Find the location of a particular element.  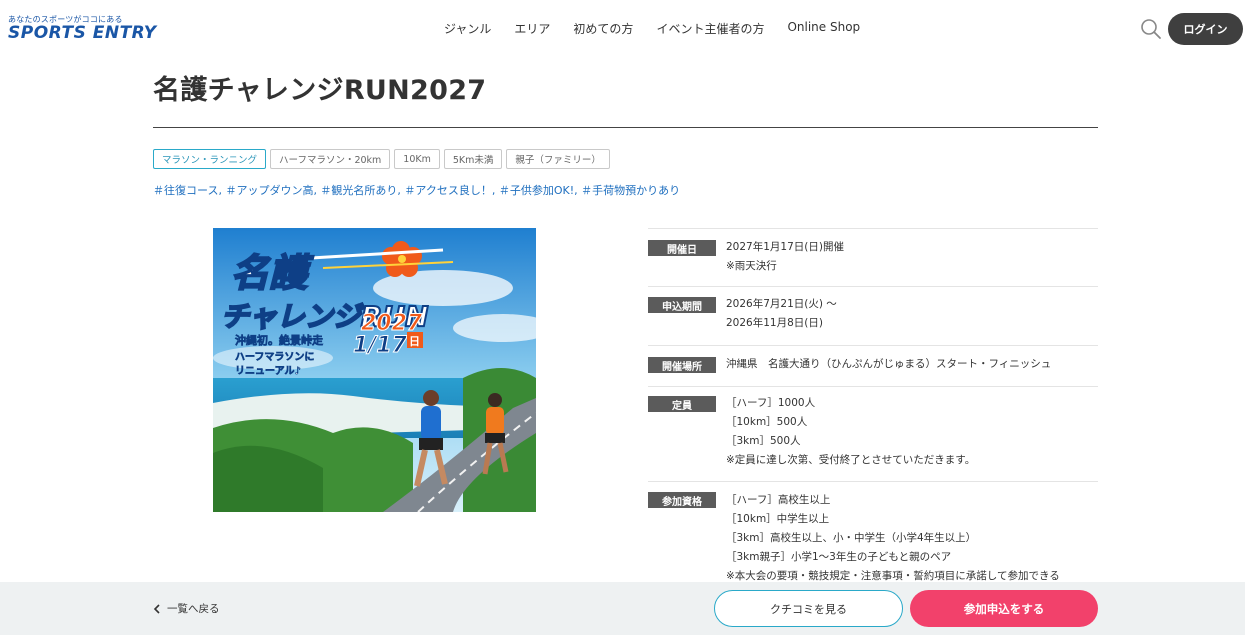

info-line: 2026年11月8日(日) is located at coordinates (774, 323).